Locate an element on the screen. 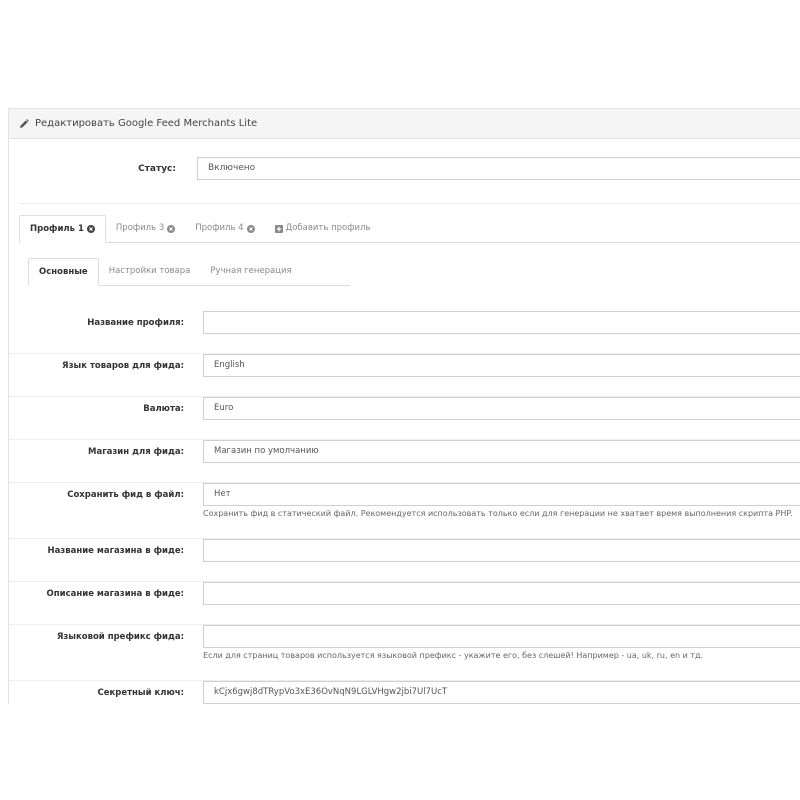 Image resolution: width=800 pixels, height=800 pixels. status-select: Включено is located at coordinates (498, 168).